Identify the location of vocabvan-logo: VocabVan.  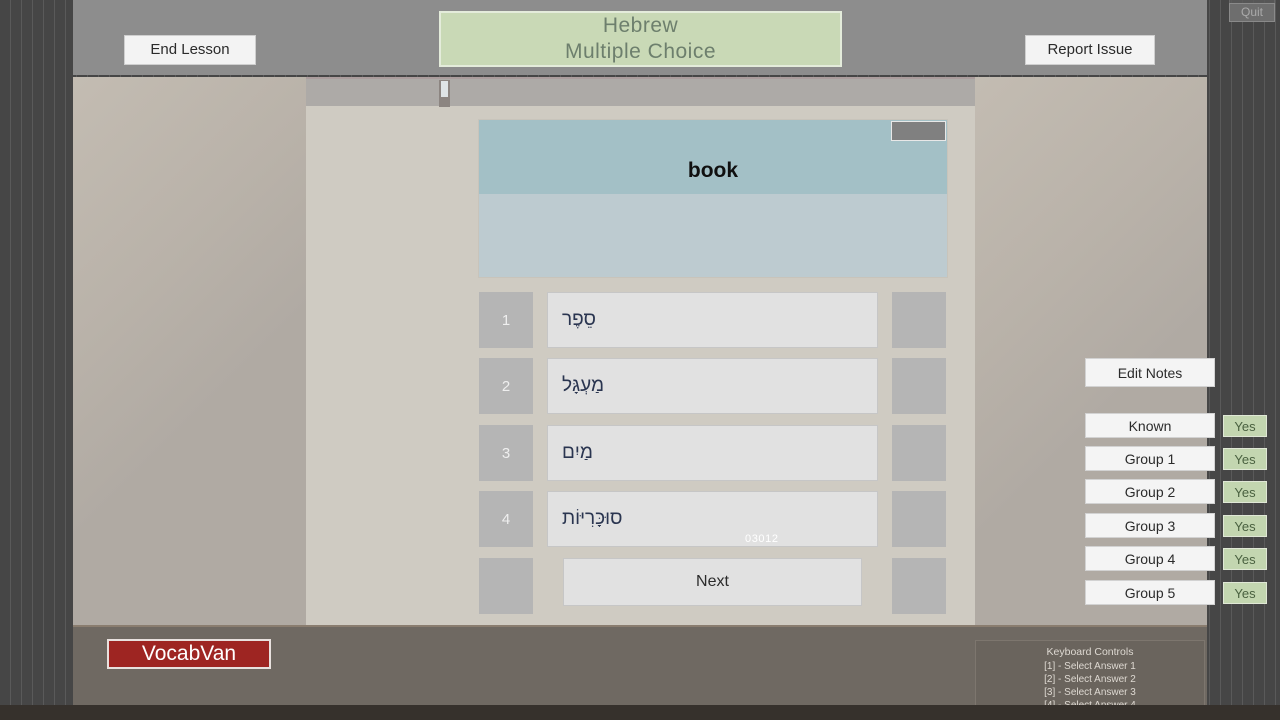
(189, 654).